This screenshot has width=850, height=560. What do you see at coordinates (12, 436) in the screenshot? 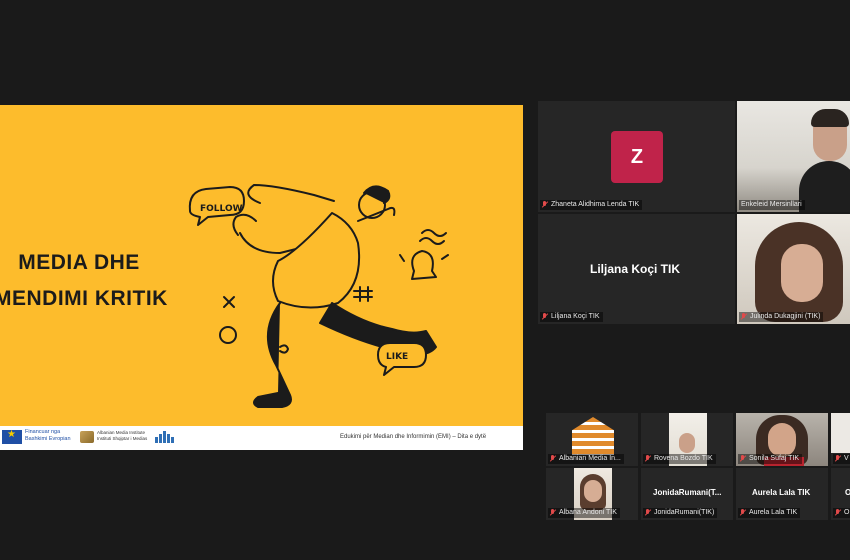
I see `eu-flag-icon` at bounding box center [12, 436].